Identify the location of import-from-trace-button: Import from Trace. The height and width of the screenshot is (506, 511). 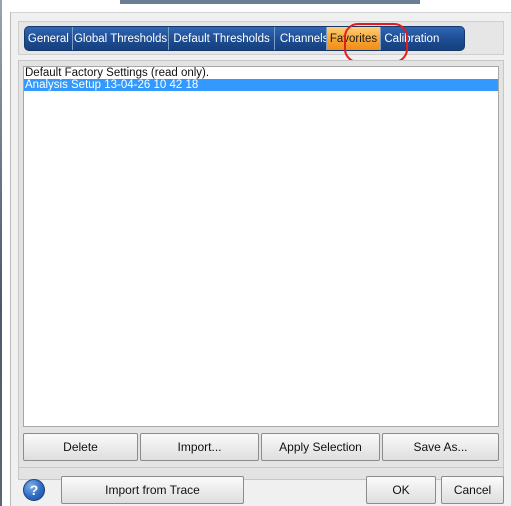
(152, 490).